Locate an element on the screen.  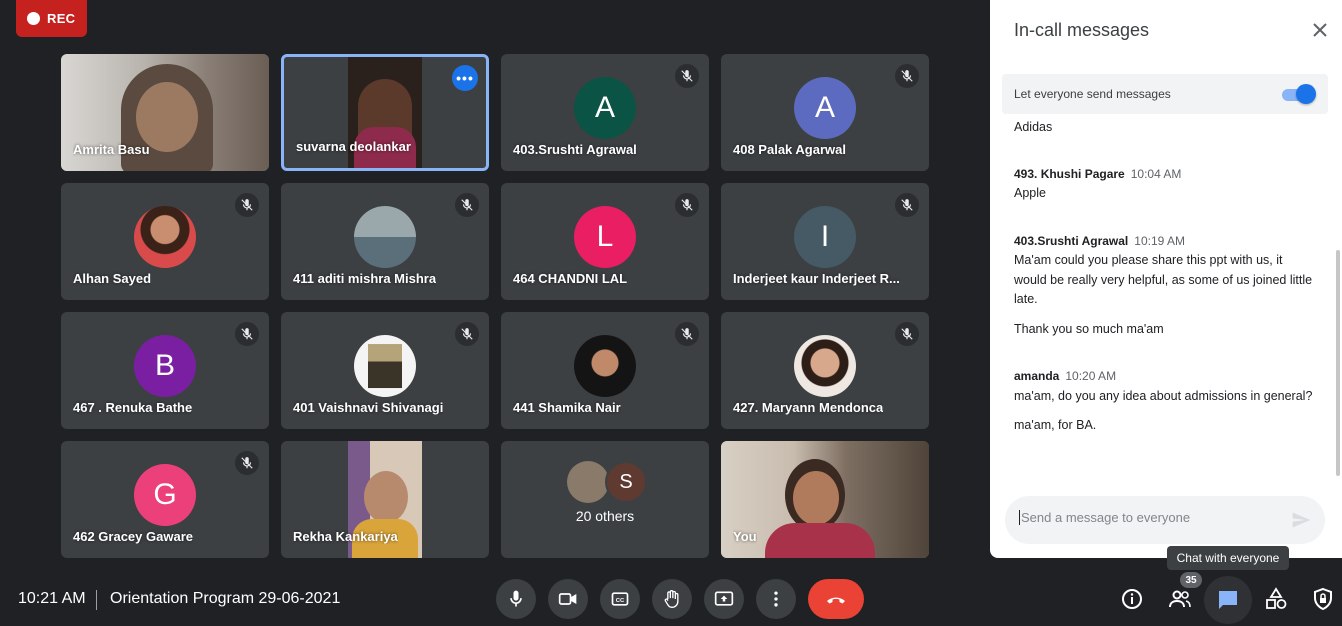
participant-tile: G 462 Gracey Gaware is located at coordinates (165, 499).